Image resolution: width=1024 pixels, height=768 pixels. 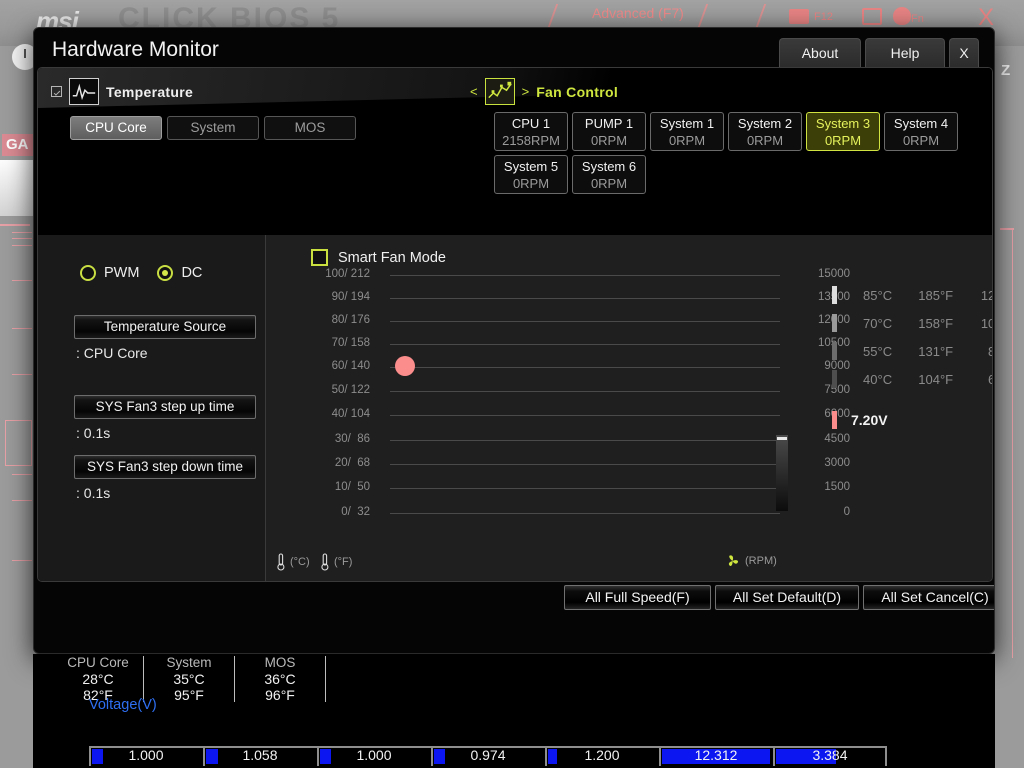 I want to click on left-axis-tick: 30/ 86, so click(x=352, y=439).